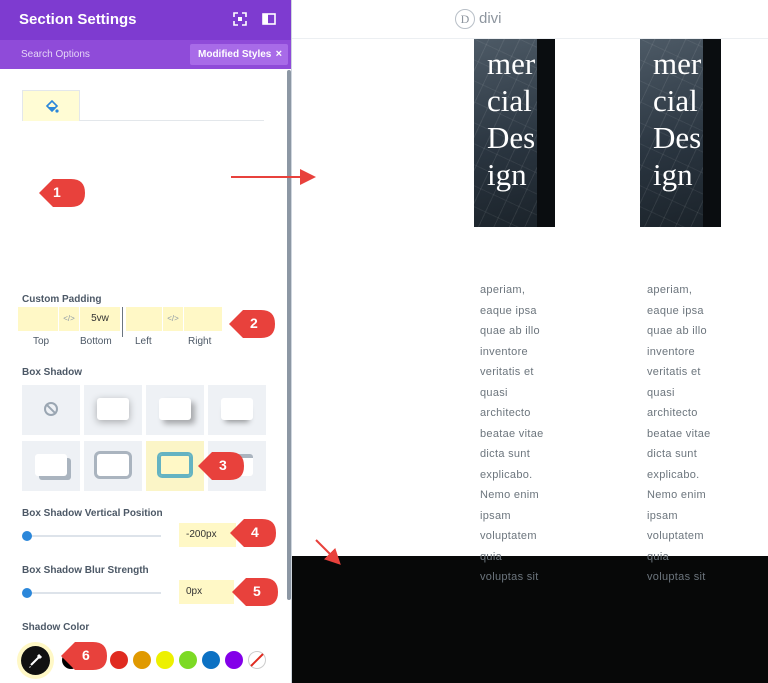  I want to click on annotation-marker-2: 2, so click(252, 326).